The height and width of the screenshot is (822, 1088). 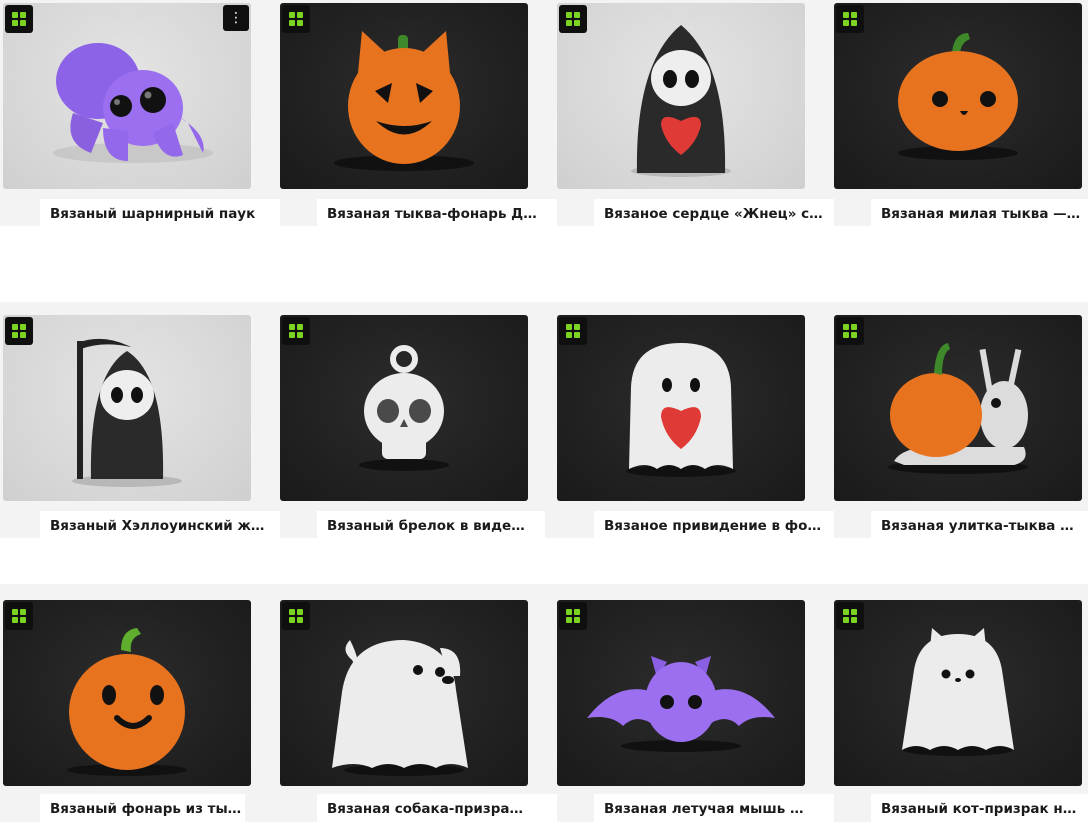 I want to click on card-title: Вязаный кот-призрак на Хэллоуин, so click(x=981, y=809).